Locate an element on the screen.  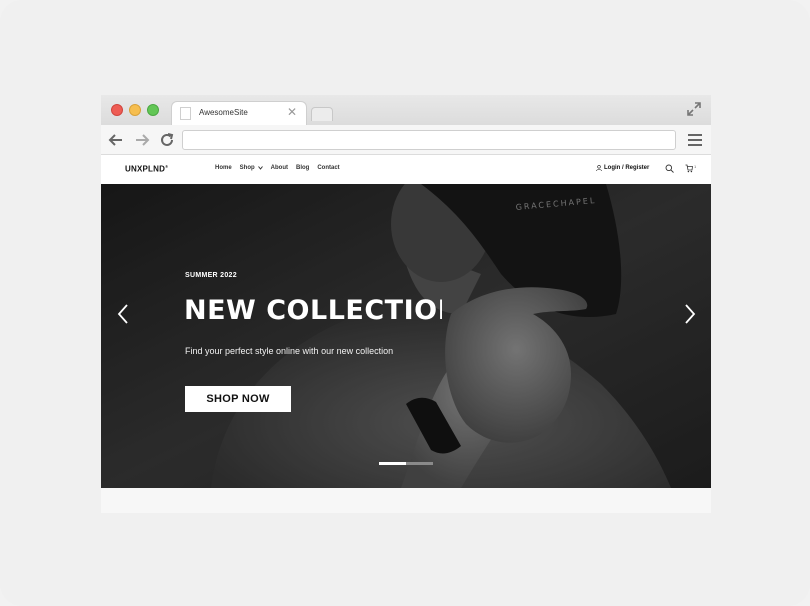
forward-arrow-icon is located at coordinates (142, 140).